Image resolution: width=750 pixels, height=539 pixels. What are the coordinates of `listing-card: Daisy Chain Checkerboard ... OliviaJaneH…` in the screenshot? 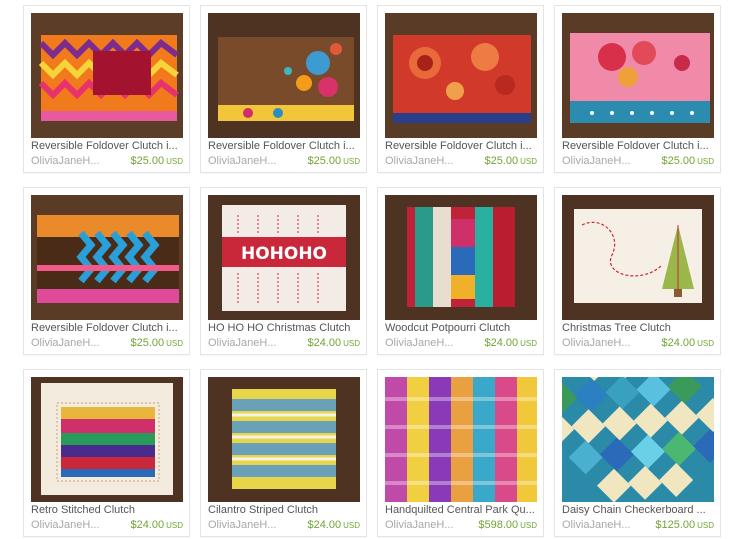 It's located at (637, 453).